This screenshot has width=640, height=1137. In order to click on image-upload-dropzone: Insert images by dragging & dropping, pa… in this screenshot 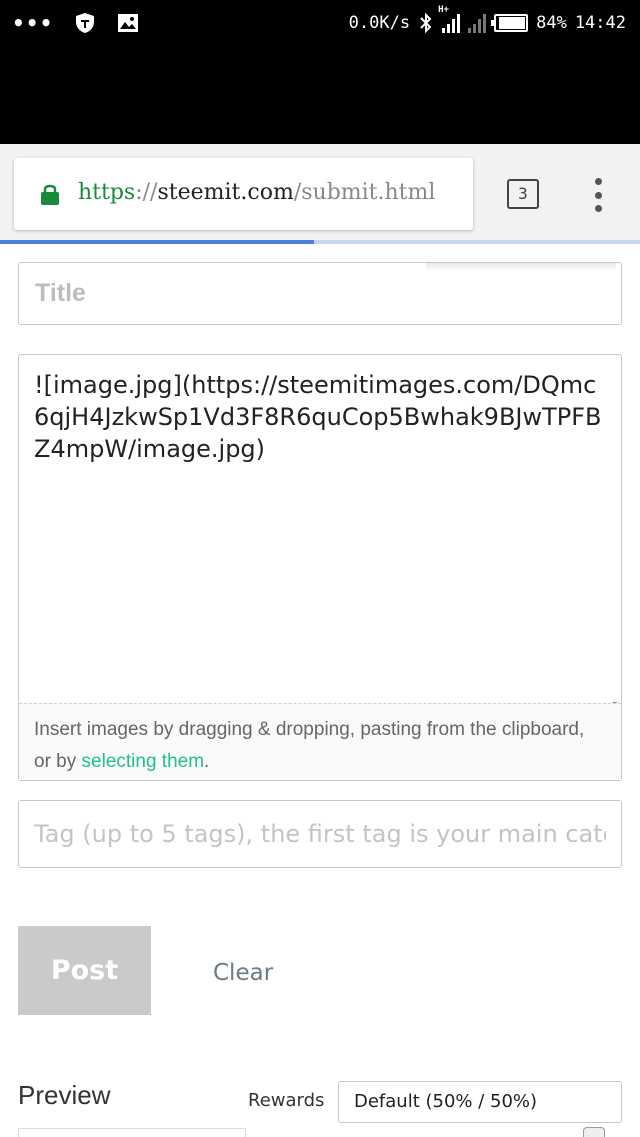, I will do `click(320, 741)`.